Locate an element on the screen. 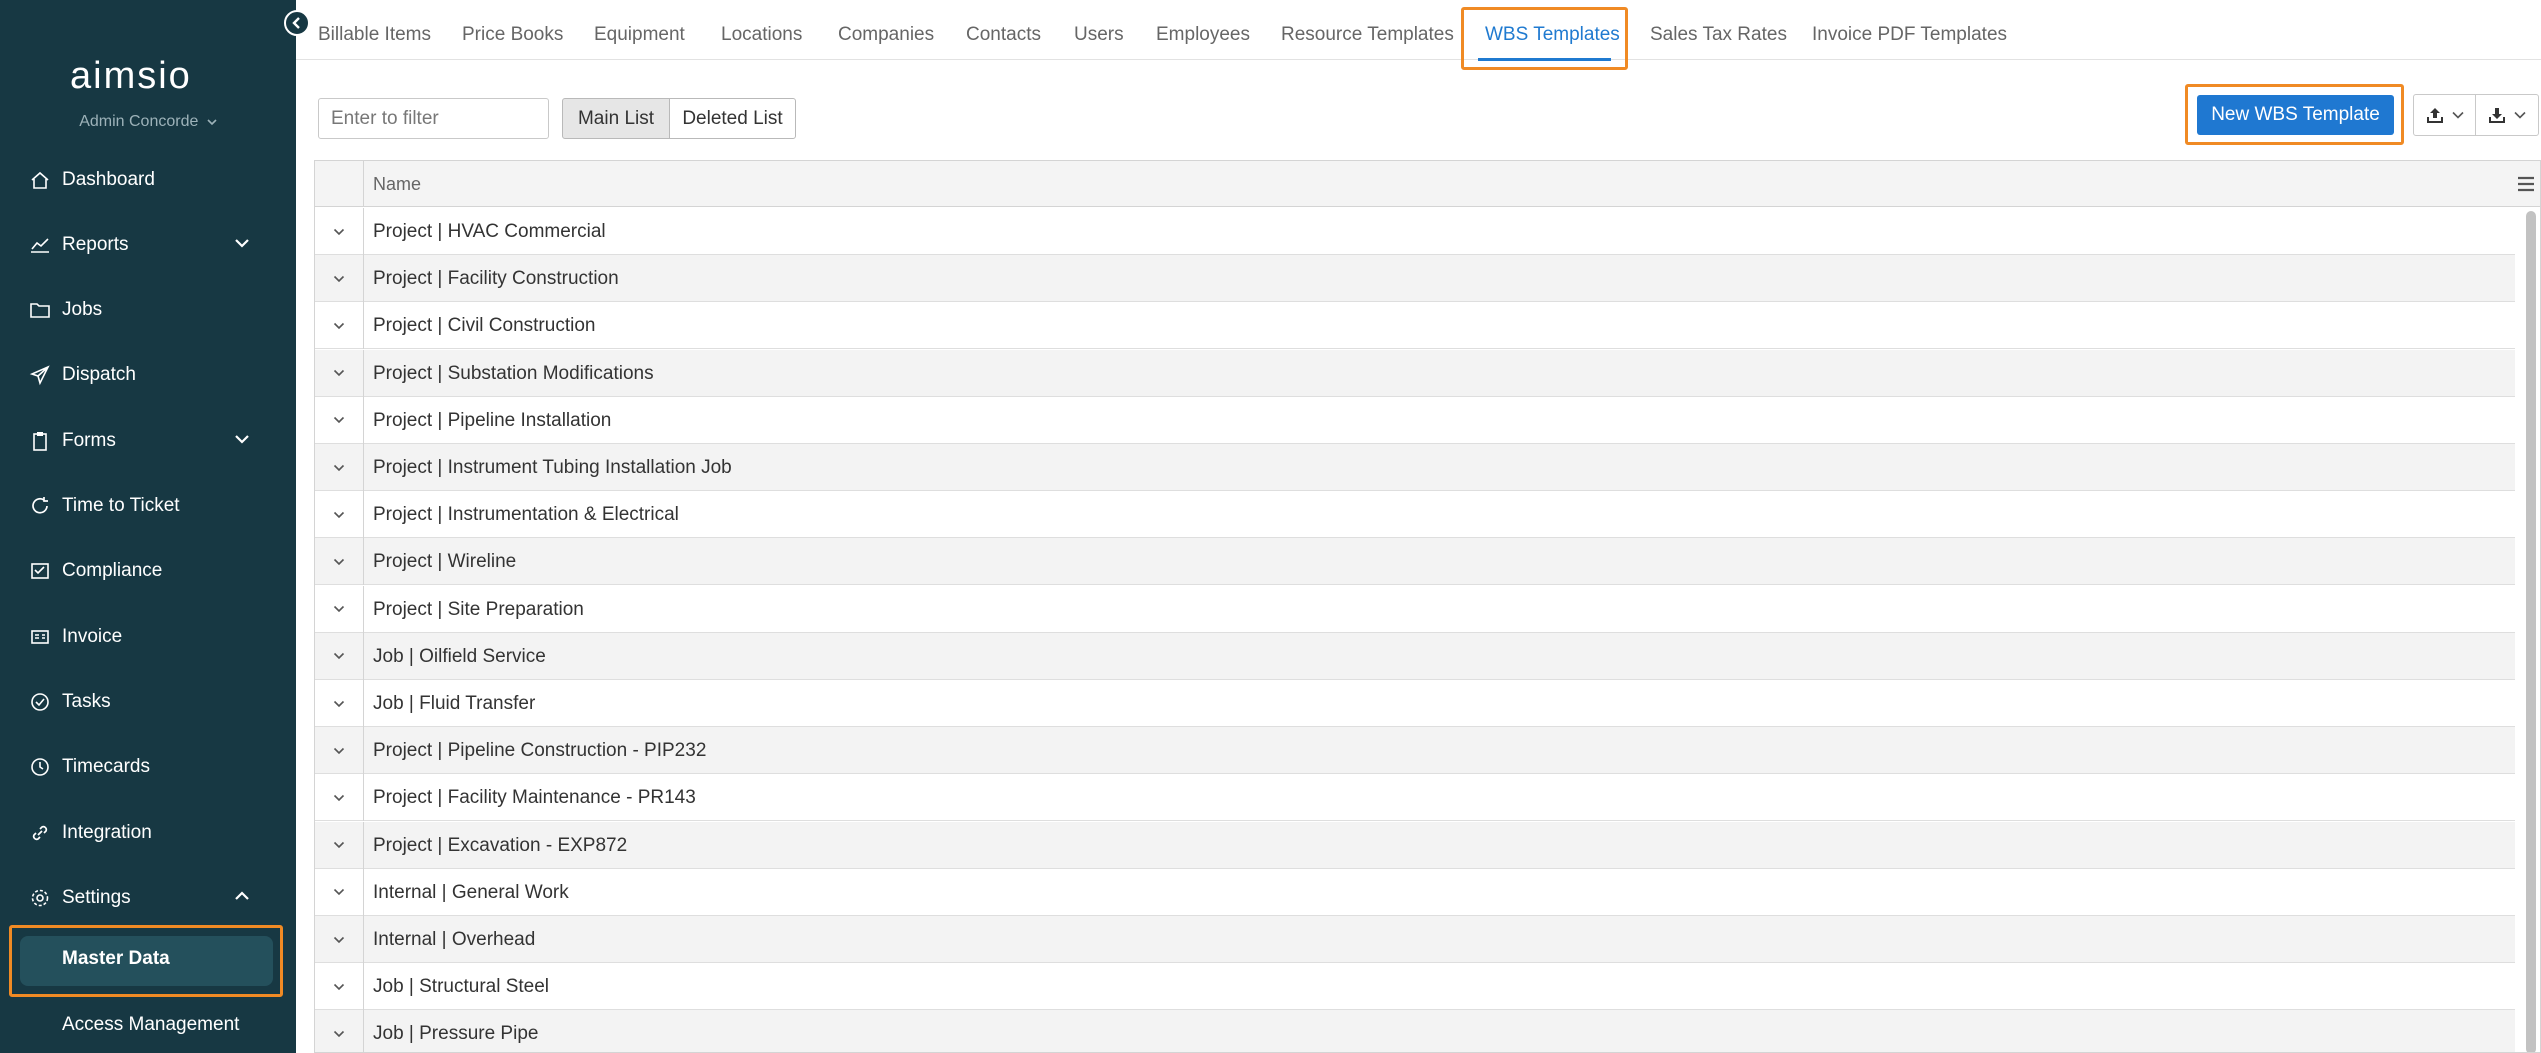 This screenshot has width=2541, height=1053. upload-menu-button is located at coordinates (2444, 115).